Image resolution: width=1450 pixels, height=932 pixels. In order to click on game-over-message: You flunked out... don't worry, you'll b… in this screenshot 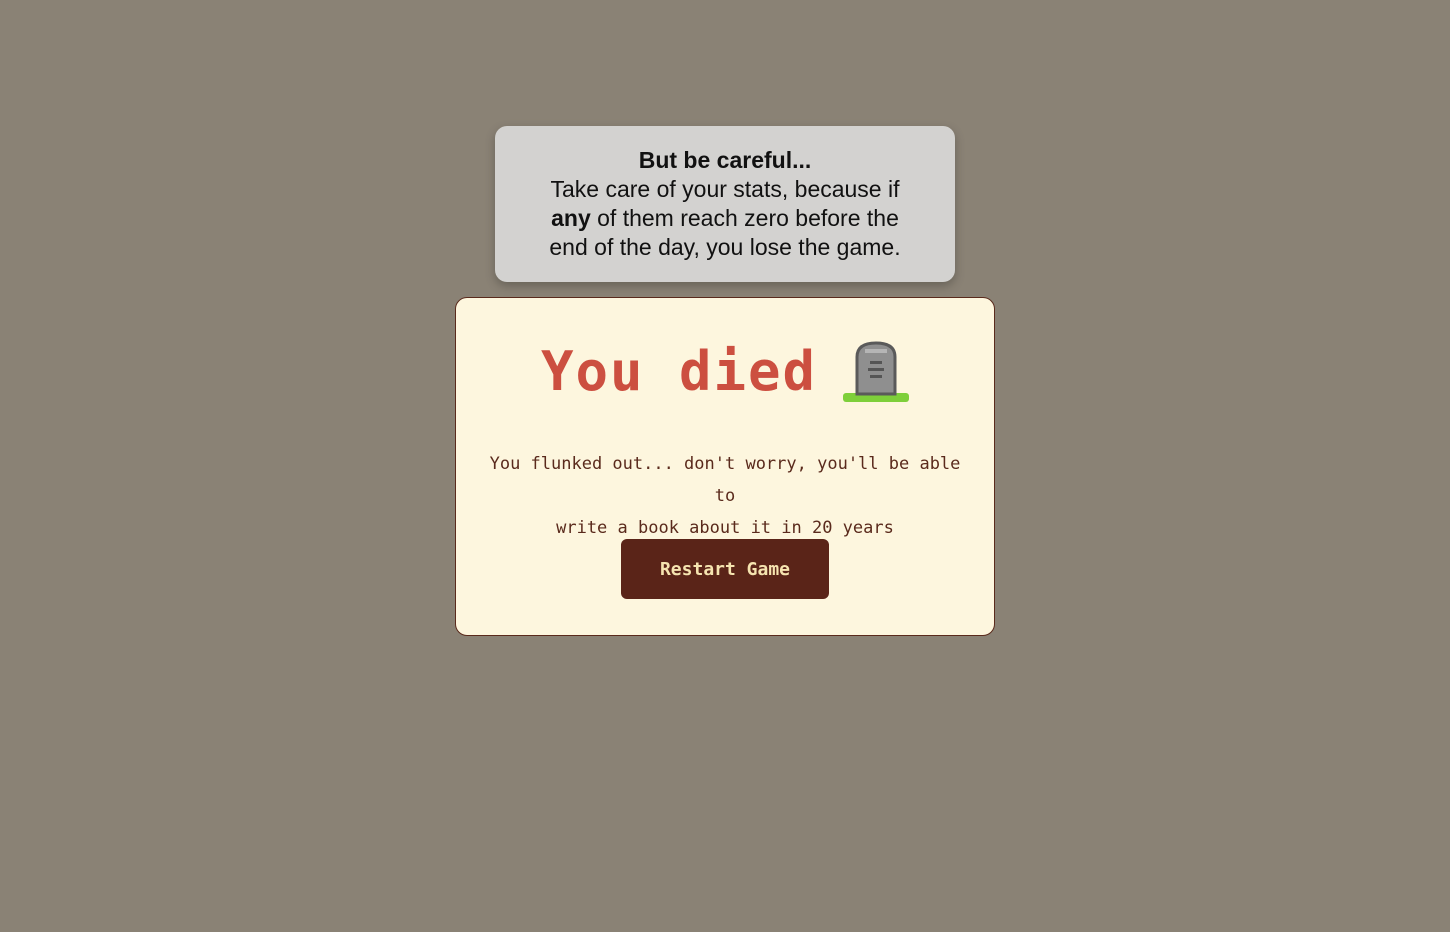, I will do `click(725, 496)`.